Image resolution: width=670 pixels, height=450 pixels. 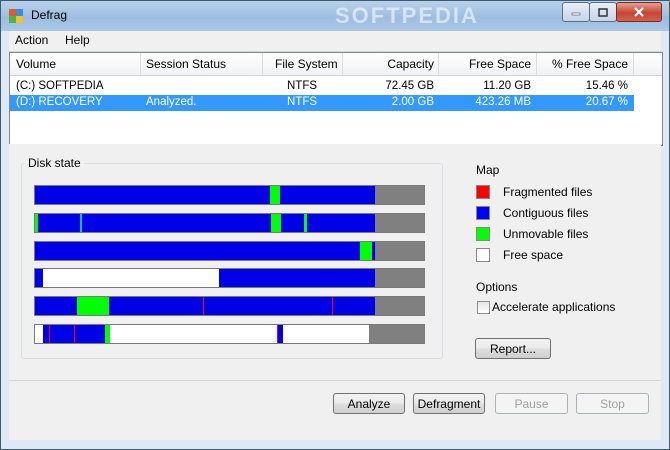 I want to click on pct-free-space: 15.46 %, so click(x=606, y=86).